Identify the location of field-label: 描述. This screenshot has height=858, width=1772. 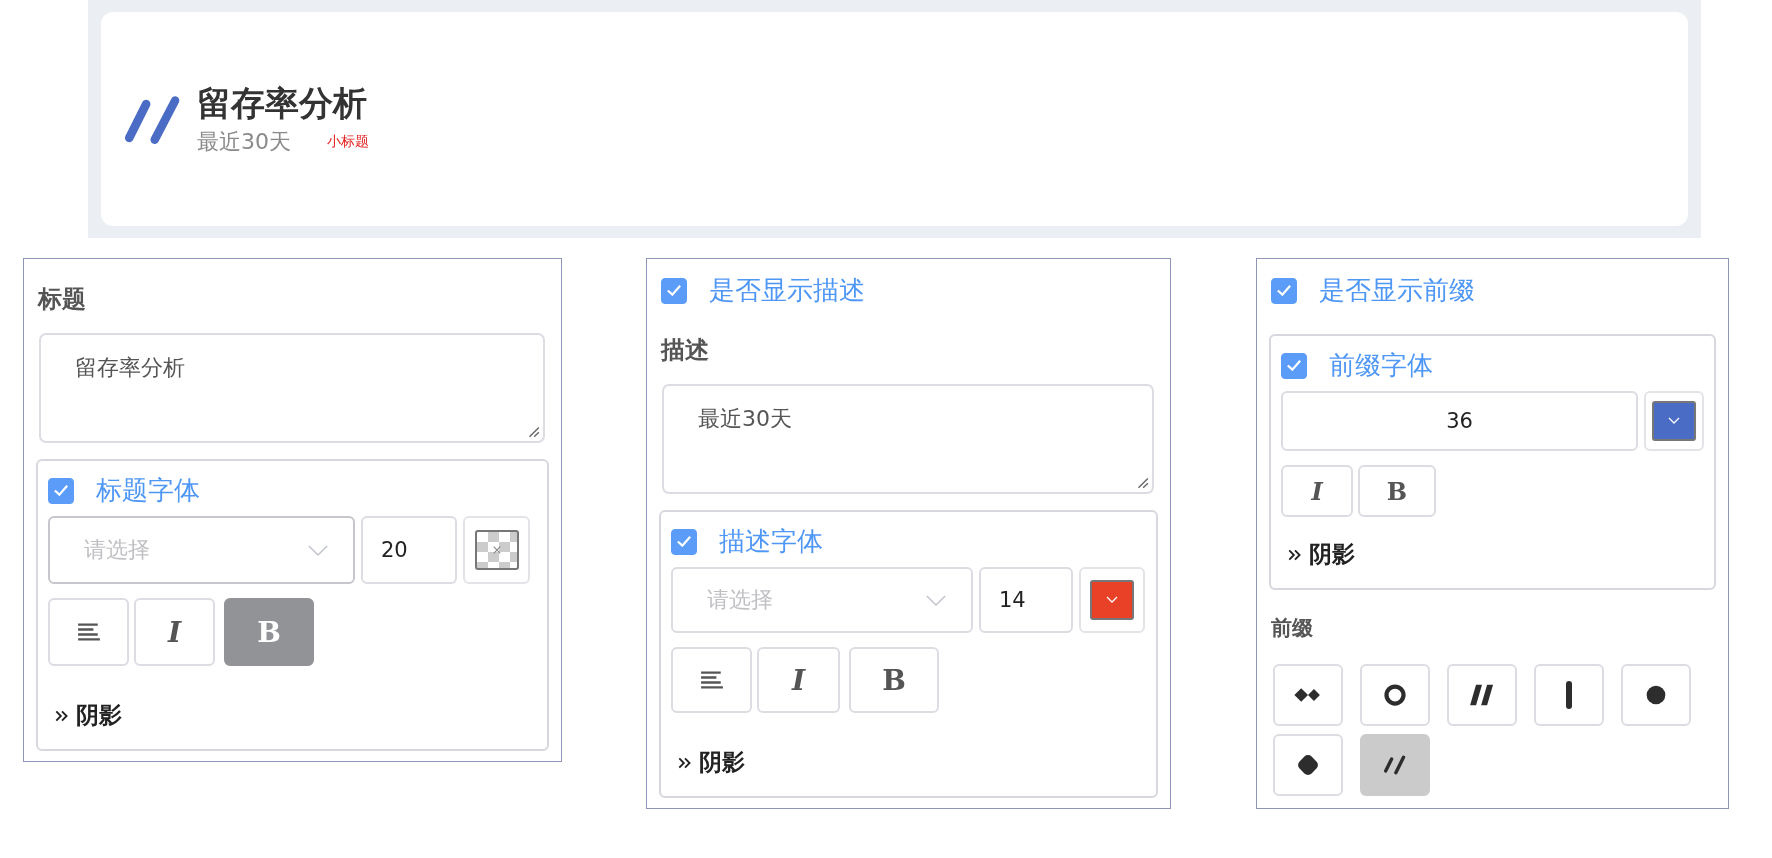
(685, 350).